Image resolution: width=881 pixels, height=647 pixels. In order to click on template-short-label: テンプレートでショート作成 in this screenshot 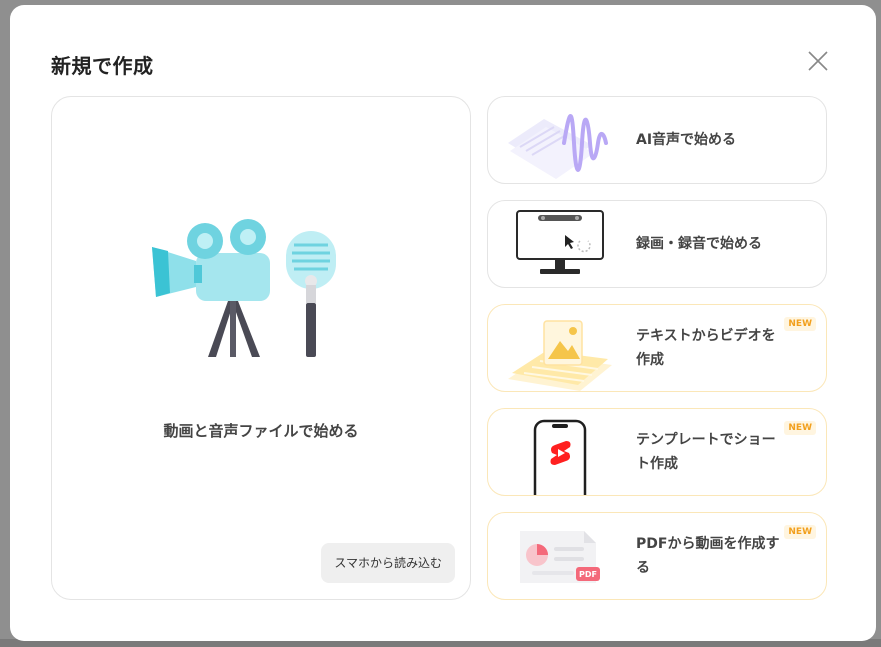, I will do `click(706, 452)`.